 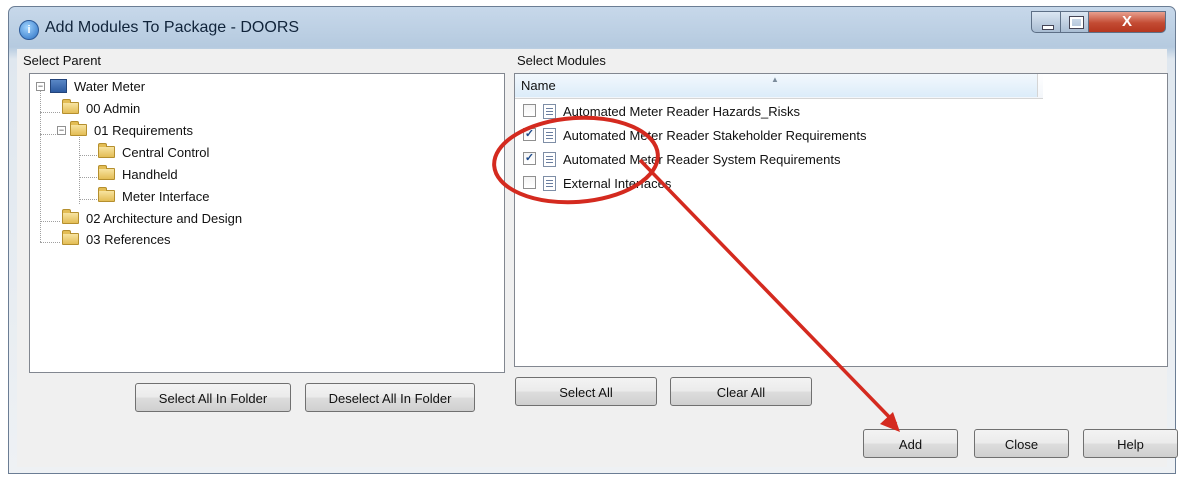 What do you see at coordinates (143, 130) in the screenshot?
I see `tree-item-label: 01 Requirements` at bounding box center [143, 130].